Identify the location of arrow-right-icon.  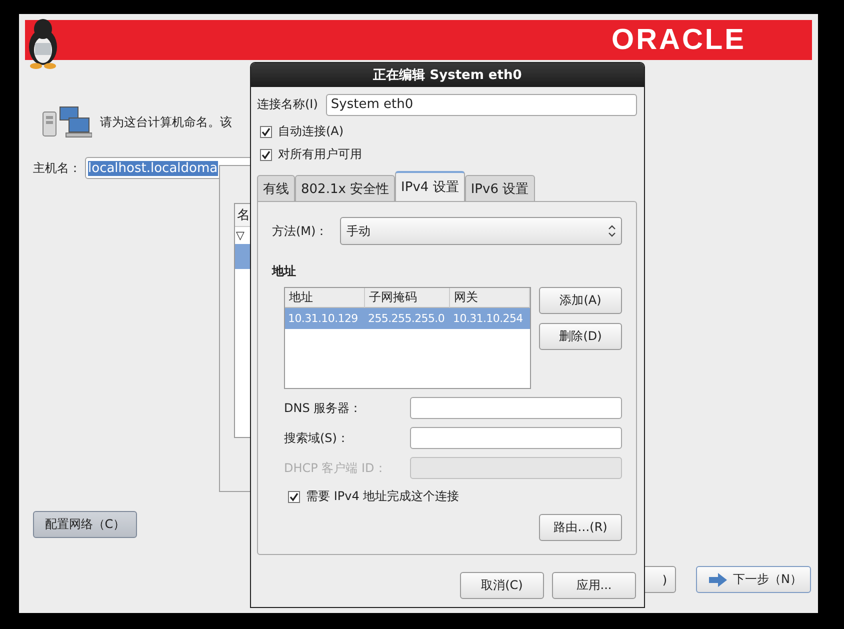
(718, 579).